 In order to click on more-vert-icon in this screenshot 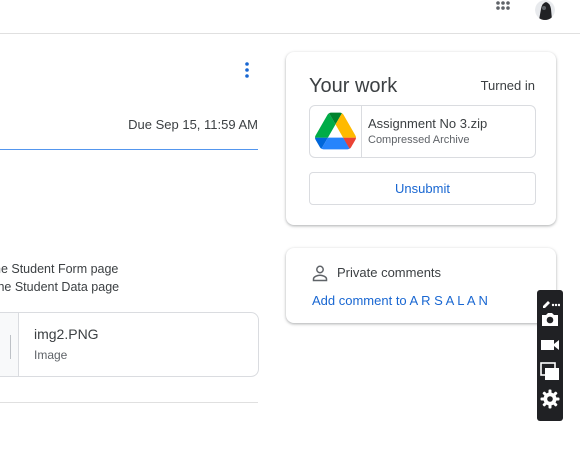, I will do `click(247, 70)`.